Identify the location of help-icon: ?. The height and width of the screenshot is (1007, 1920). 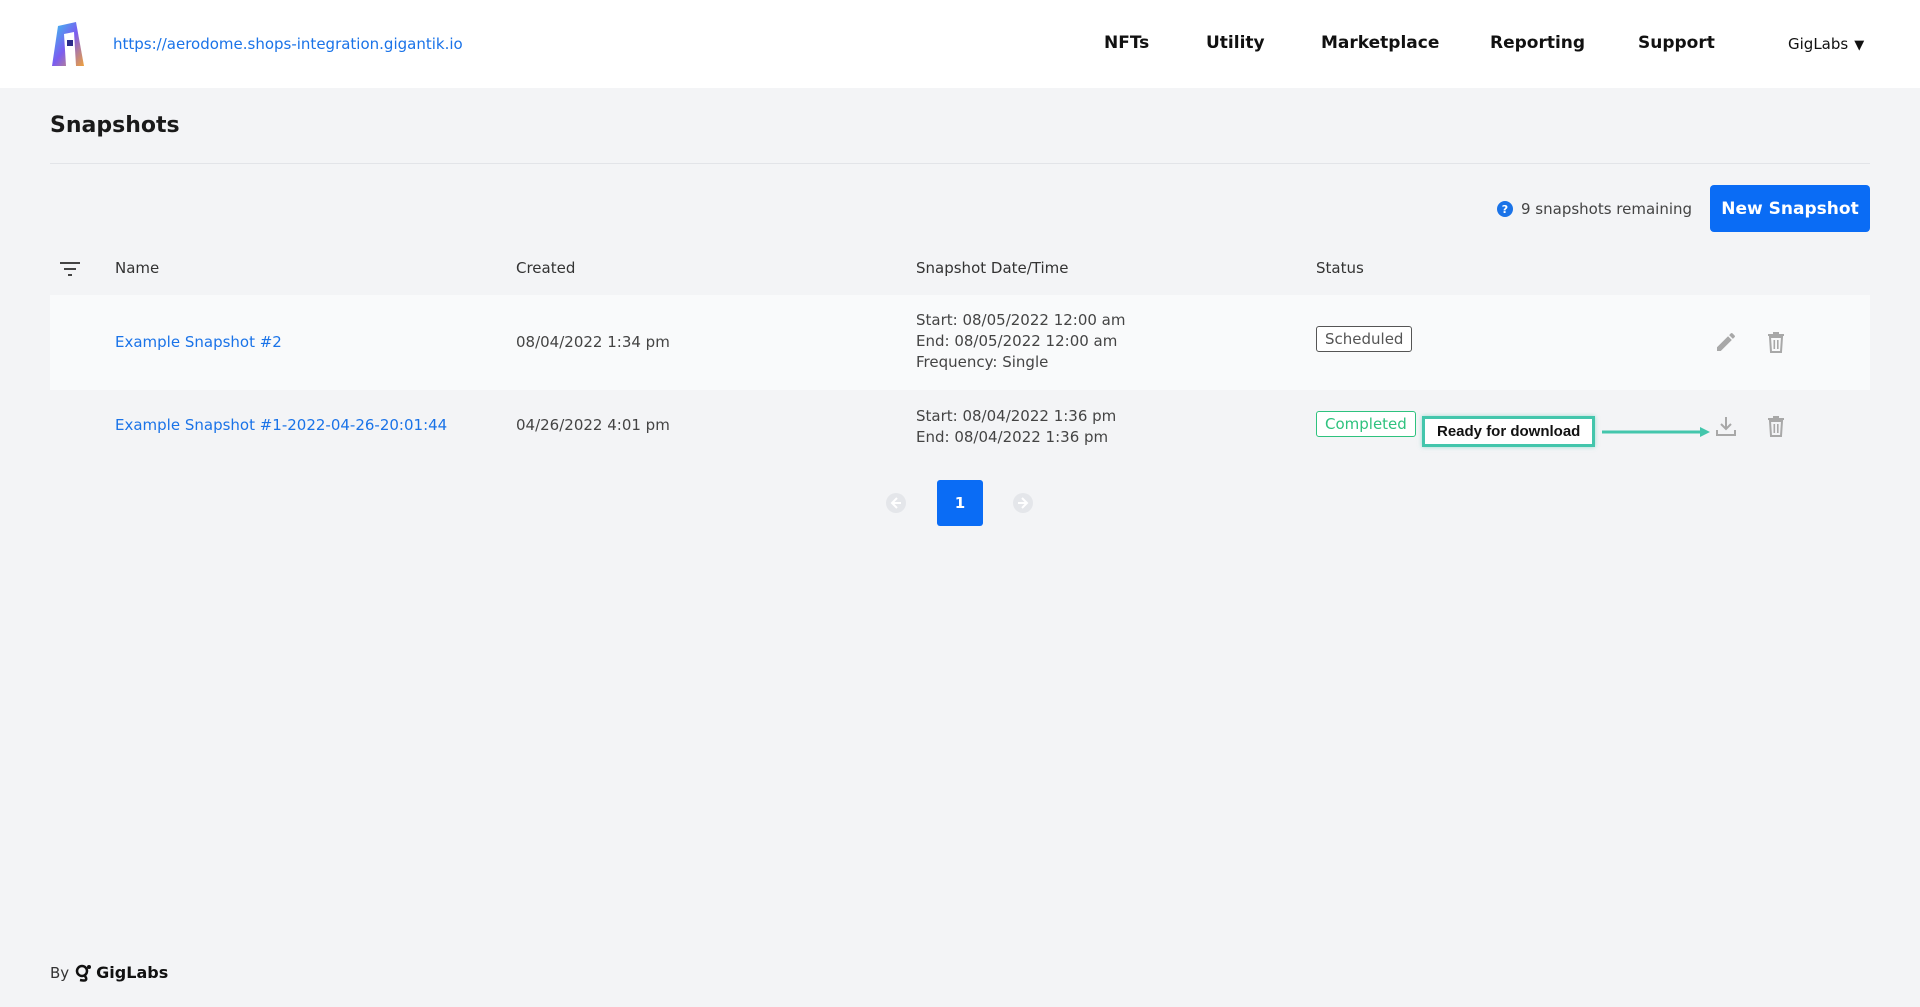
(1505, 209).